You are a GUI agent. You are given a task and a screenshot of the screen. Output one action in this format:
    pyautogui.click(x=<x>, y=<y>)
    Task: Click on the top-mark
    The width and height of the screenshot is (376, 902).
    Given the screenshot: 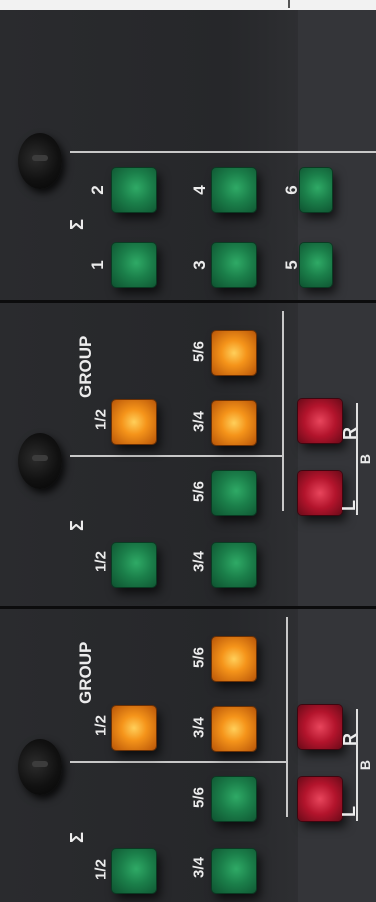 What is the action you would take?
    pyautogui.click(x=289, y=4)
    